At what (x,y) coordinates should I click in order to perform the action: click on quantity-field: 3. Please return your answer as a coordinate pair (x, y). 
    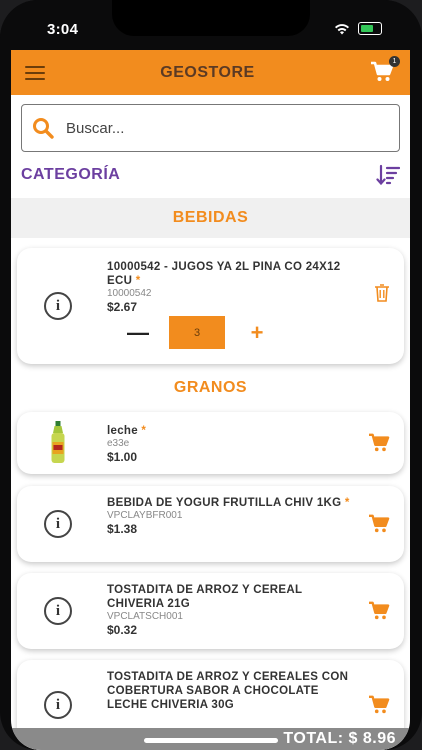
    Looking at the image, I should click on (197, 332).